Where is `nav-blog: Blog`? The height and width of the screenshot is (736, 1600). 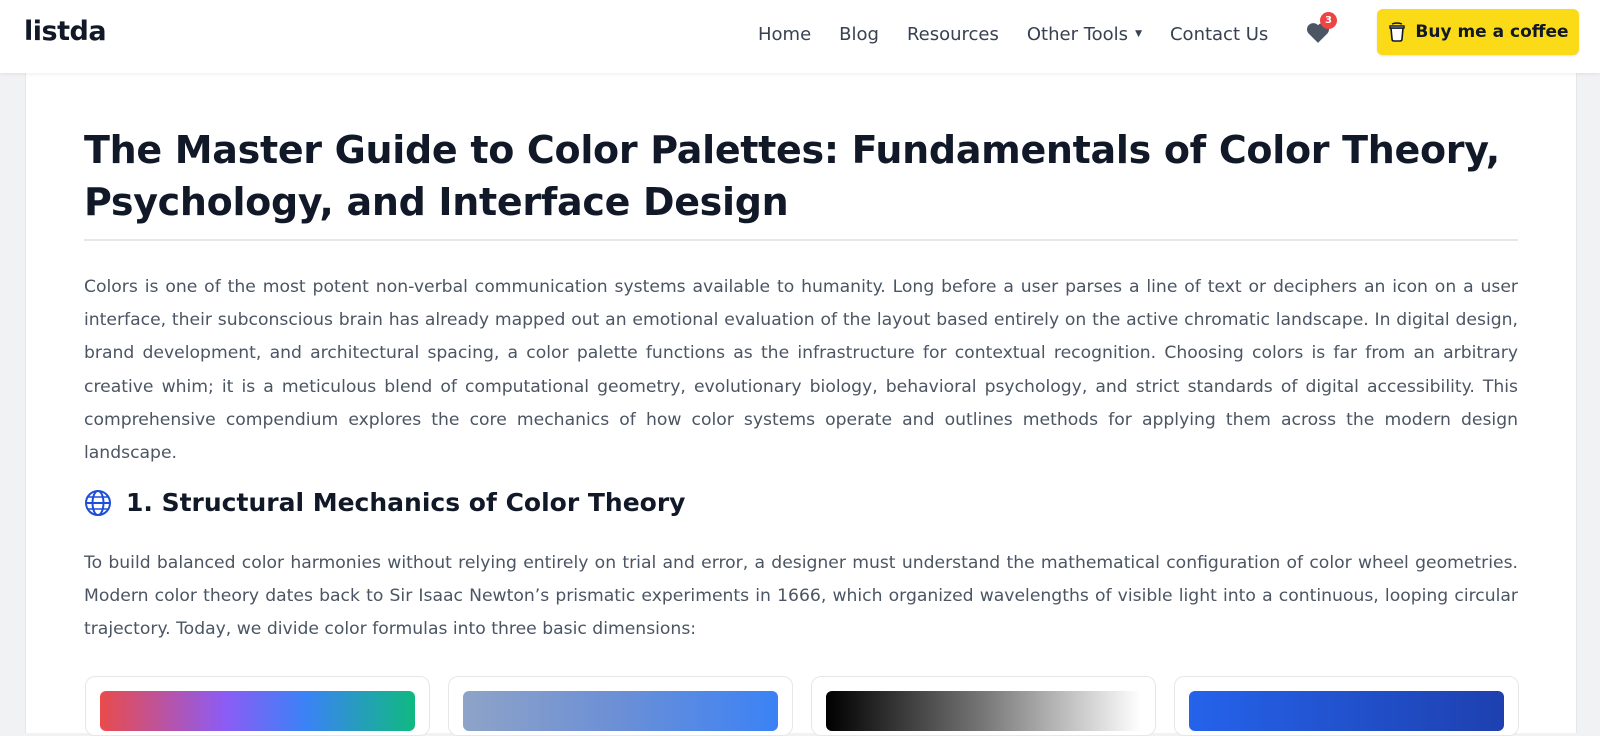
nav-blog: Blog is located at coordinates (859, 34).